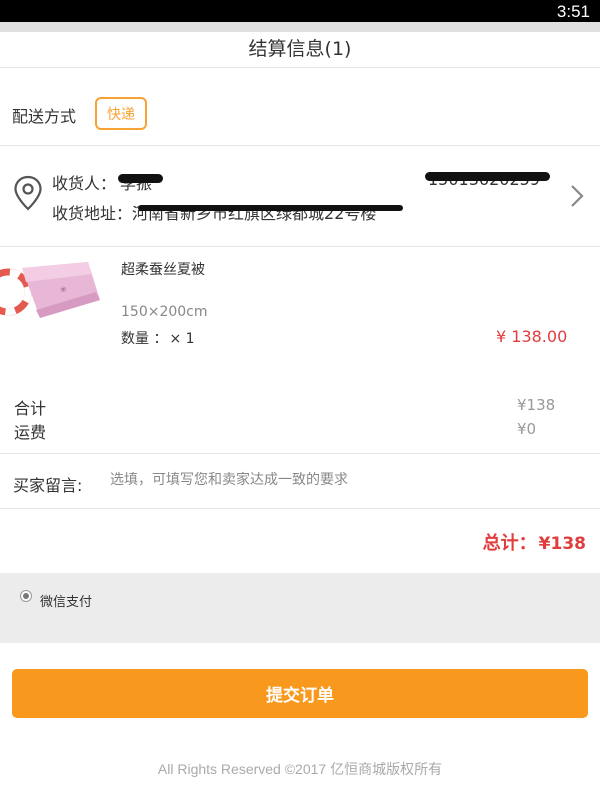 This screenshot has height=800, width=600. I want to click on product-quantity: 数量 ： × 1, so click(158, 338).